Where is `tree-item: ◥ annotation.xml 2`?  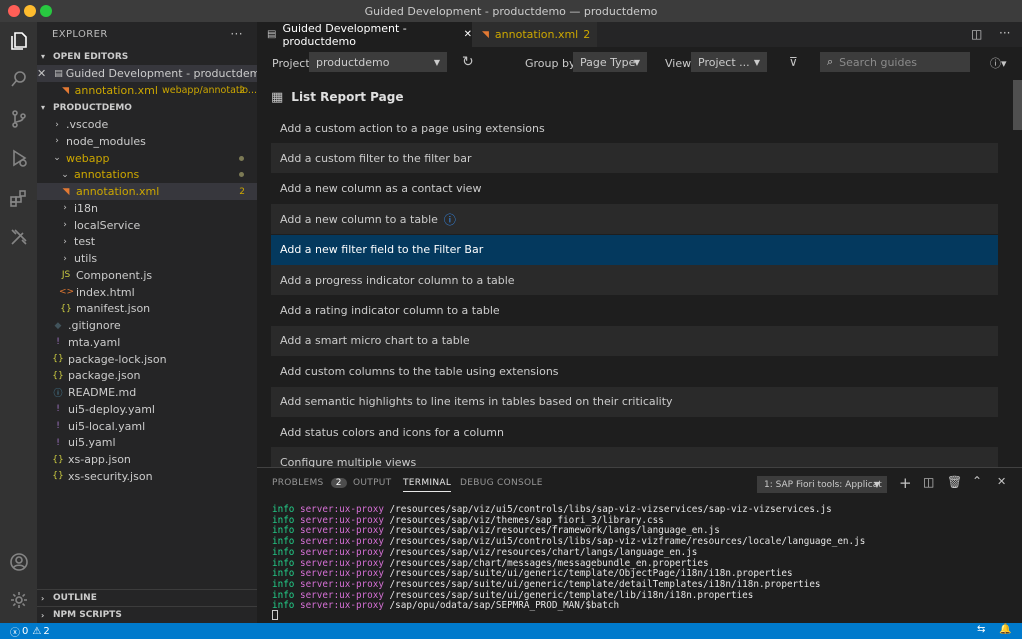
tree-item: ◥ annotation.xml 2 is located at coordinates (147, 191).